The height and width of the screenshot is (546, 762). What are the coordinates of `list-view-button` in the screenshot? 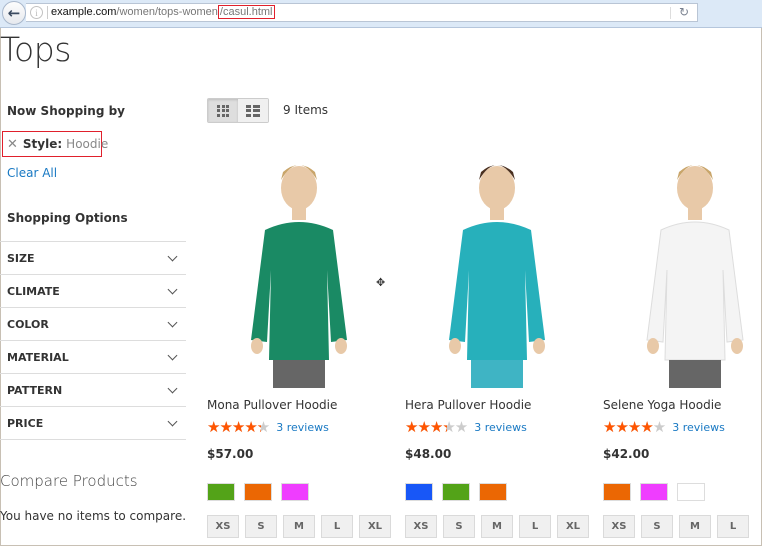 It's located at (253, 110).